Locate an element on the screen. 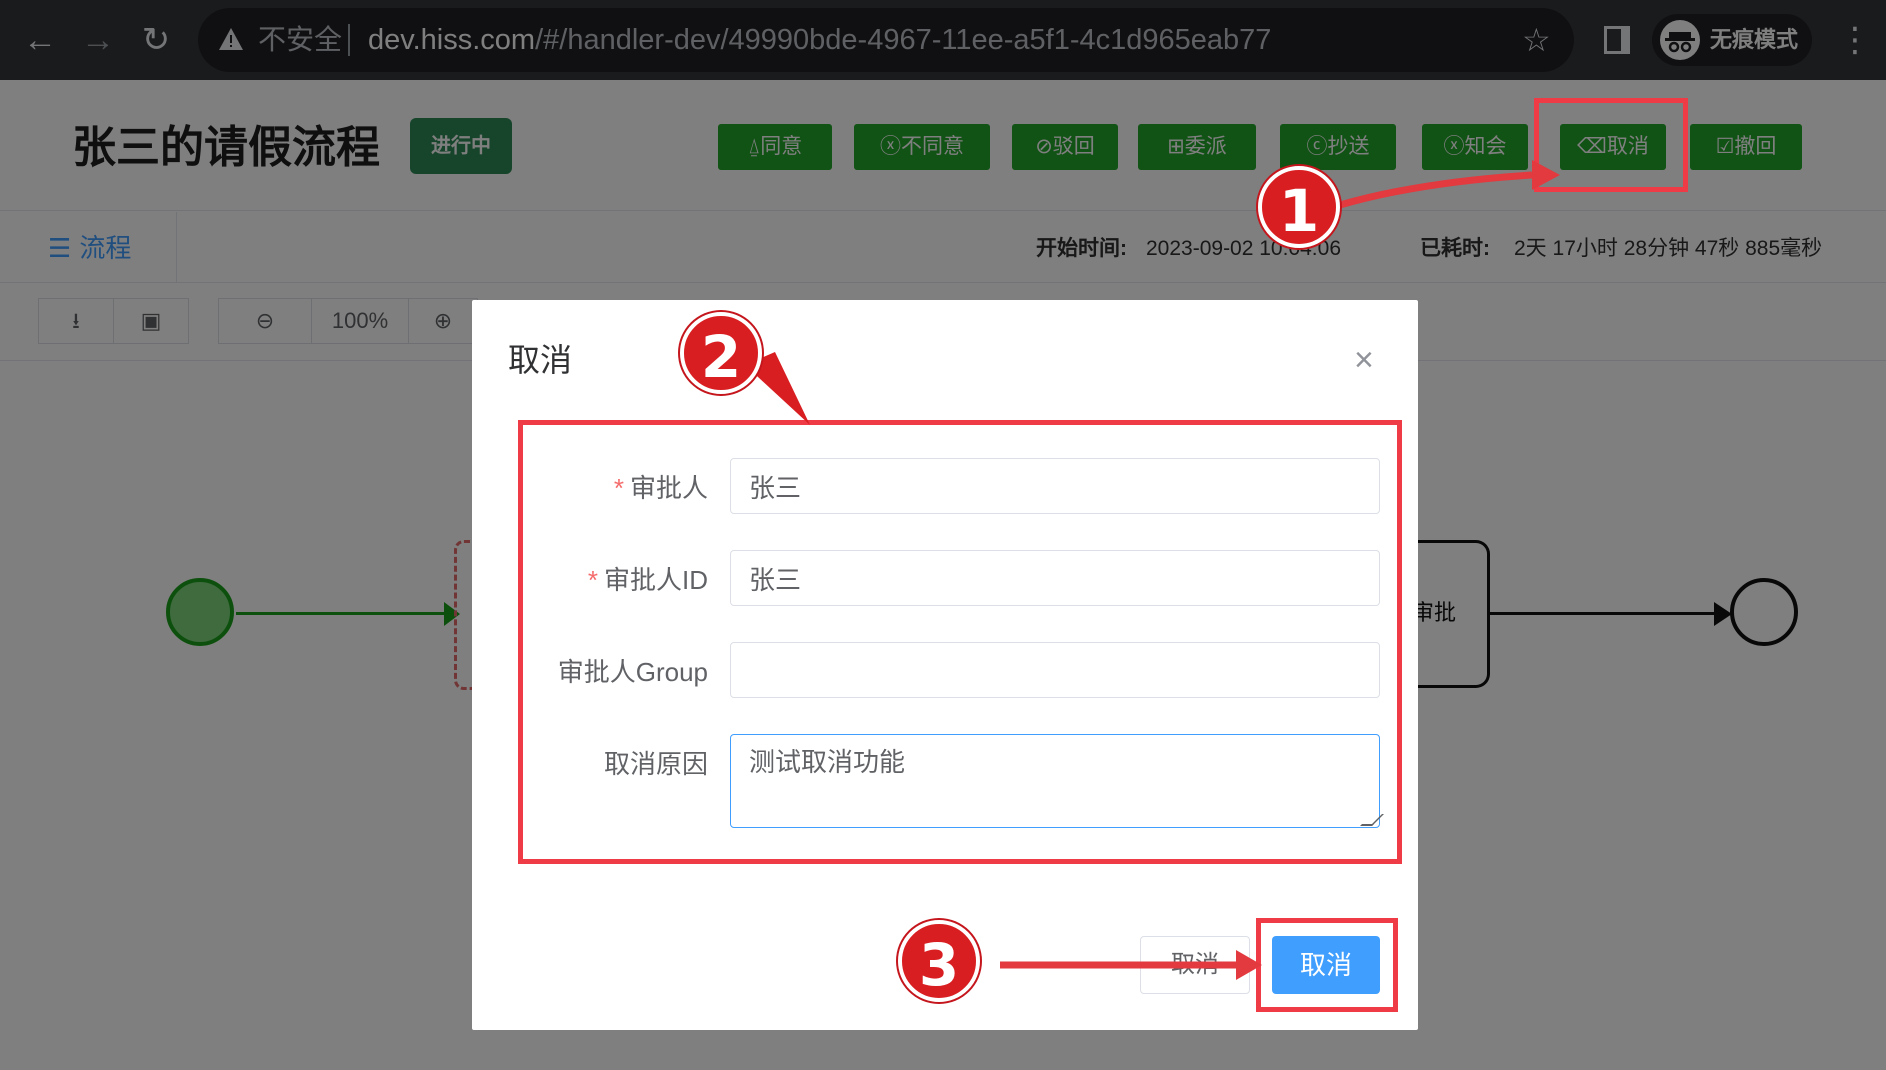 The height and width of the screenshot is (1070, 1886). step-3-marker: 3 is located at coordinates (939, 961).